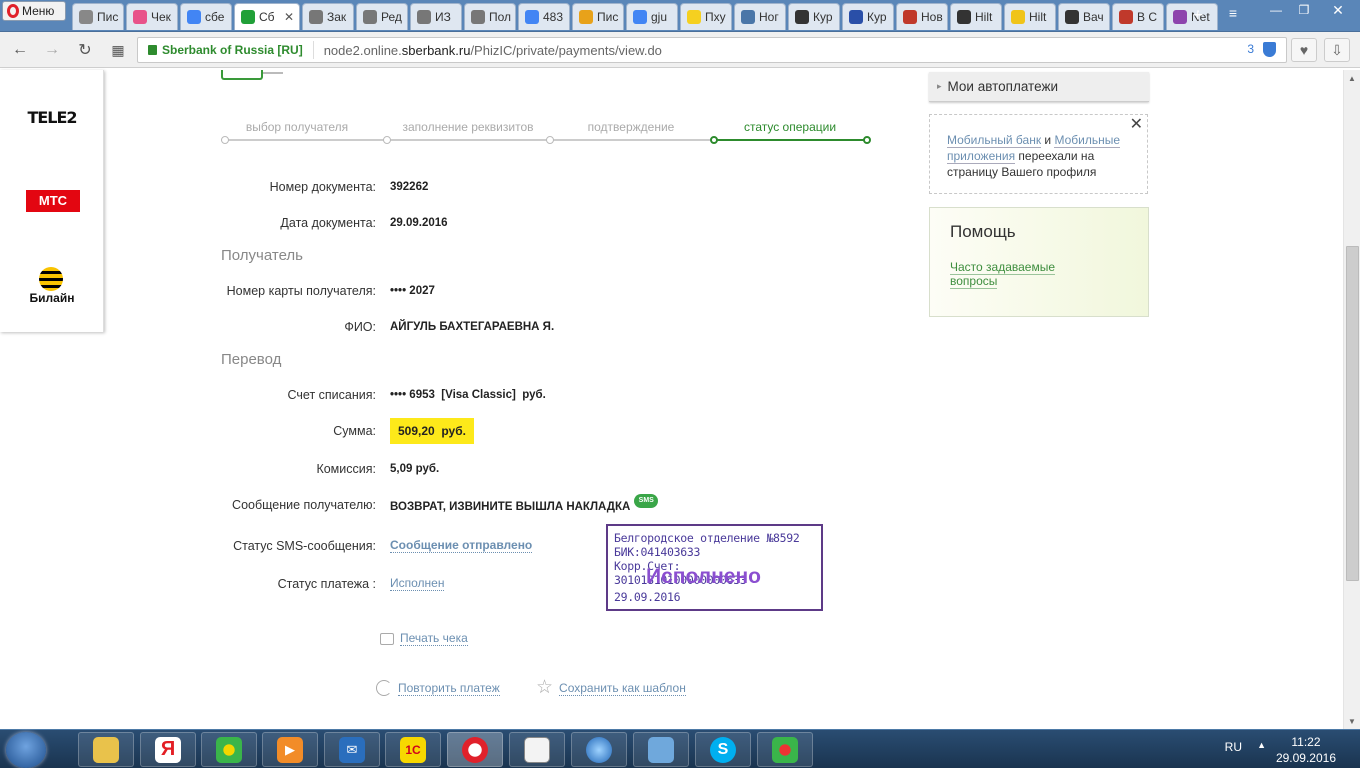 Image resolution: width=1360 pixels, height=768 pixels. What do you see at coordinates (1304, 50) in the screenshot?
I see `heart-icon: ♥` at bounding box center [1304, 50].